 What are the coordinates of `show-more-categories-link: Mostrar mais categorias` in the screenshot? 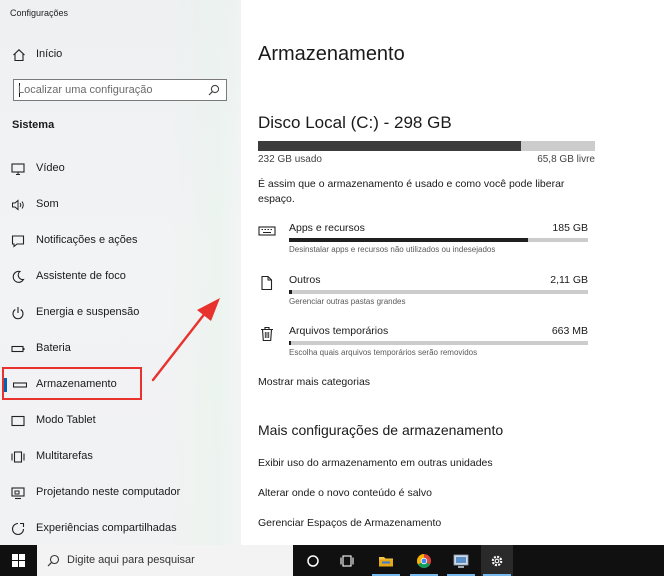 It's located at (314, 382).